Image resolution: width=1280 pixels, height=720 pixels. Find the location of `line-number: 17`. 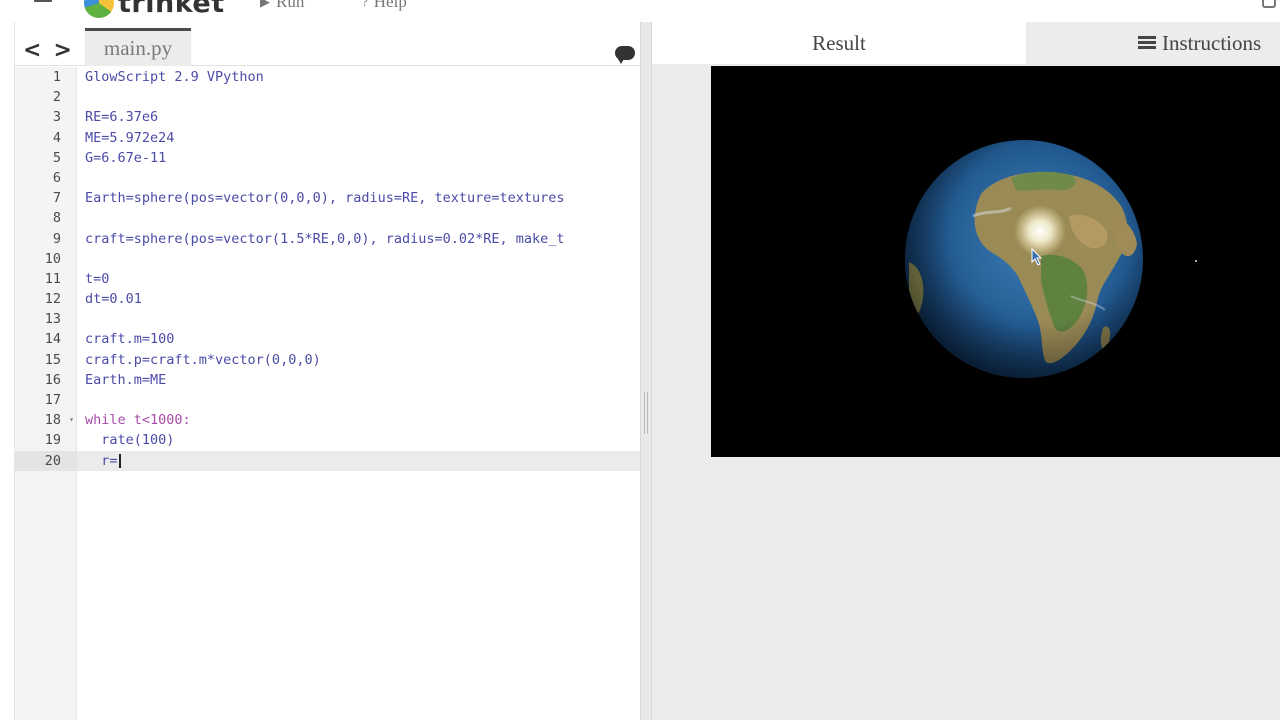

line-number: 17 is located at coordinates (52, 400).